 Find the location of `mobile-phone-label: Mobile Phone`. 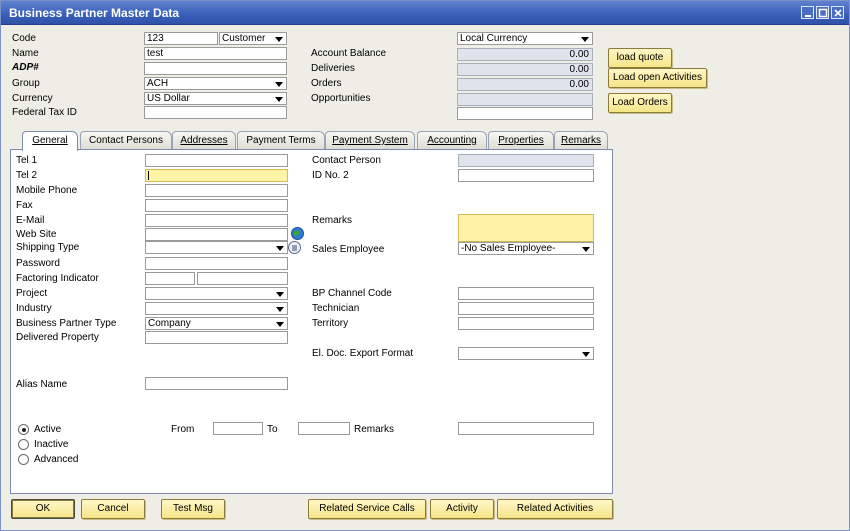

mobile-phone-label: Mobile Phone is located at coordinates (47, 190).